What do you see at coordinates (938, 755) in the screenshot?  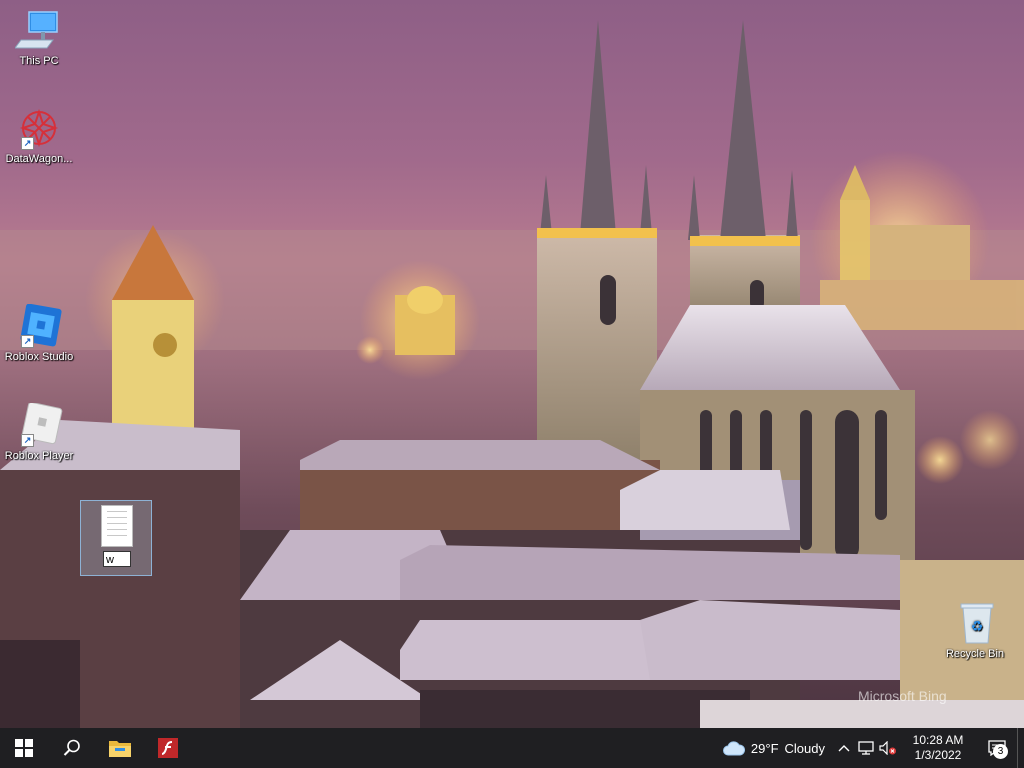 I see `clock-date: 1/3/2022` at bounding box center [938, 755].